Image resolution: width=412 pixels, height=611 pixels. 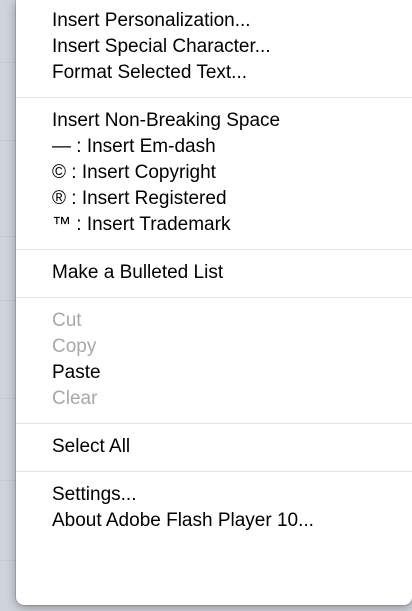 What do you see at coordinates (67, 320) in the screenshot?
I see `menu-item-cut: Cut` at bounding box center [67, 320].